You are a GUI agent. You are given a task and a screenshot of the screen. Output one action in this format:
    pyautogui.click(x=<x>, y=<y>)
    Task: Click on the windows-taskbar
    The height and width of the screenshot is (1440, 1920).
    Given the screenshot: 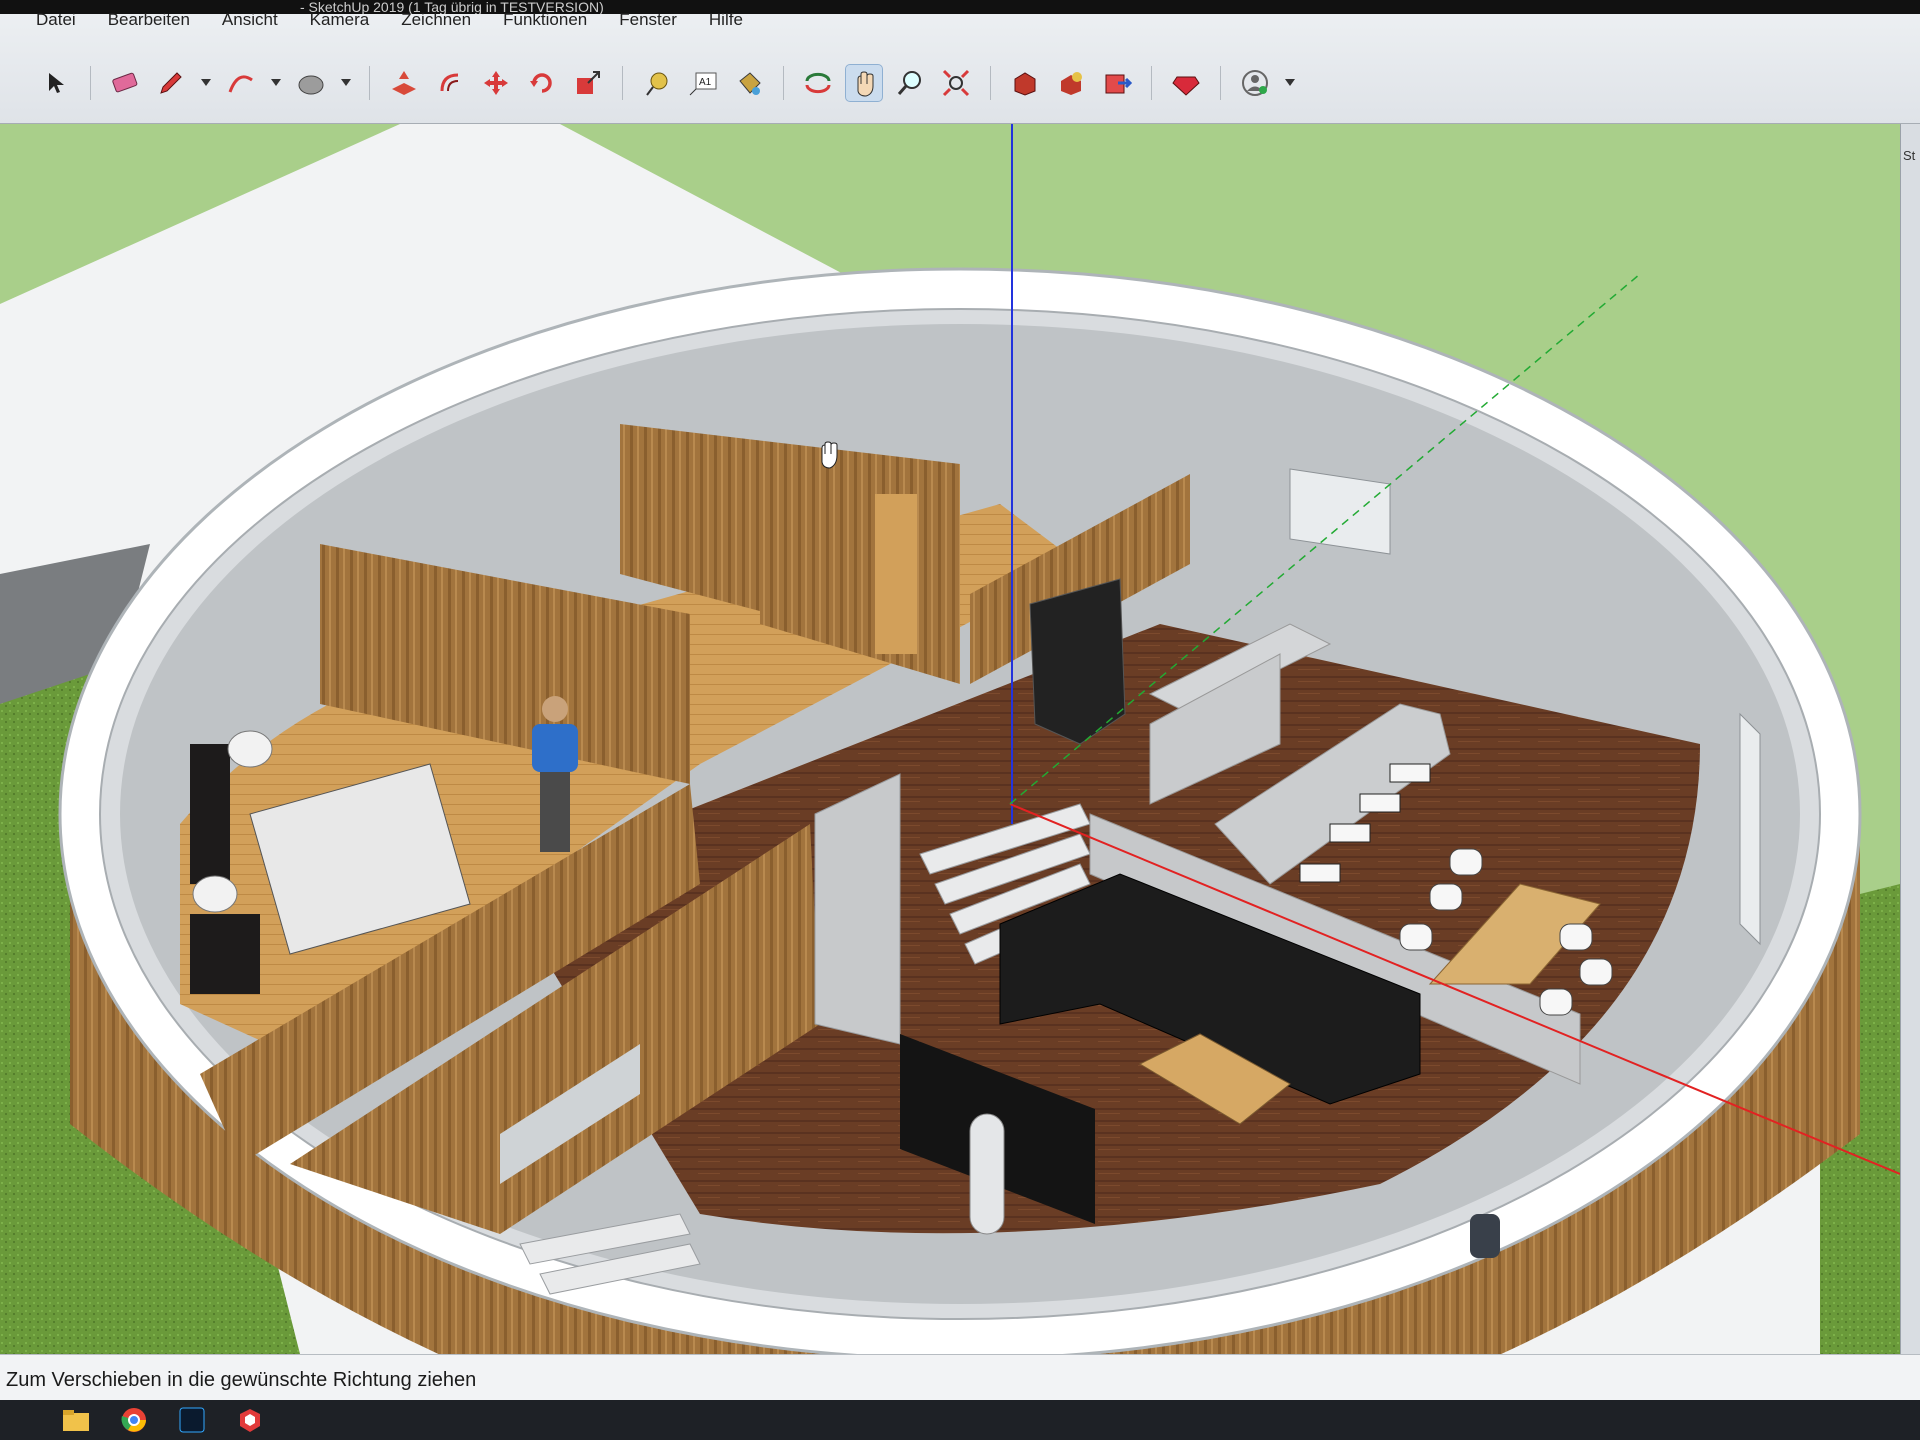 What is the action you would take?
    pyautogui.click(x=960, y=1420)
    